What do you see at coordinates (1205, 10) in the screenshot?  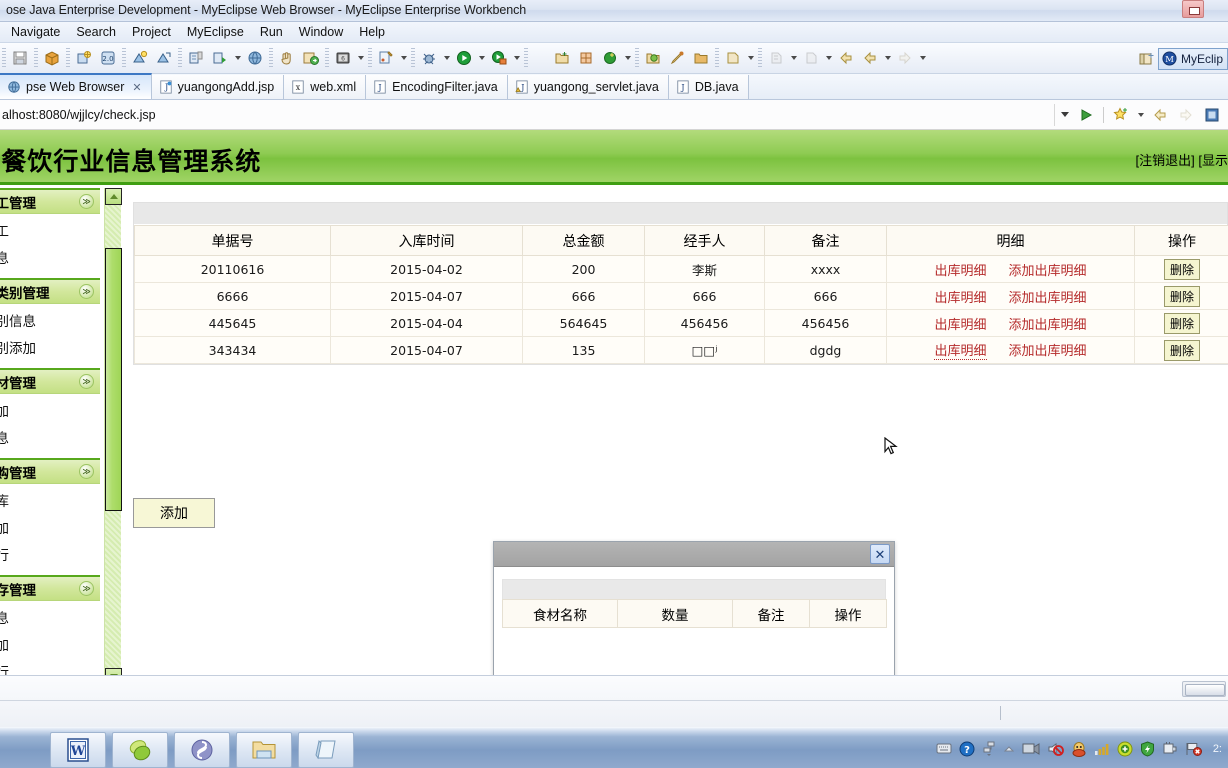 I see `window-controls` at bounding box center [1205, 10].